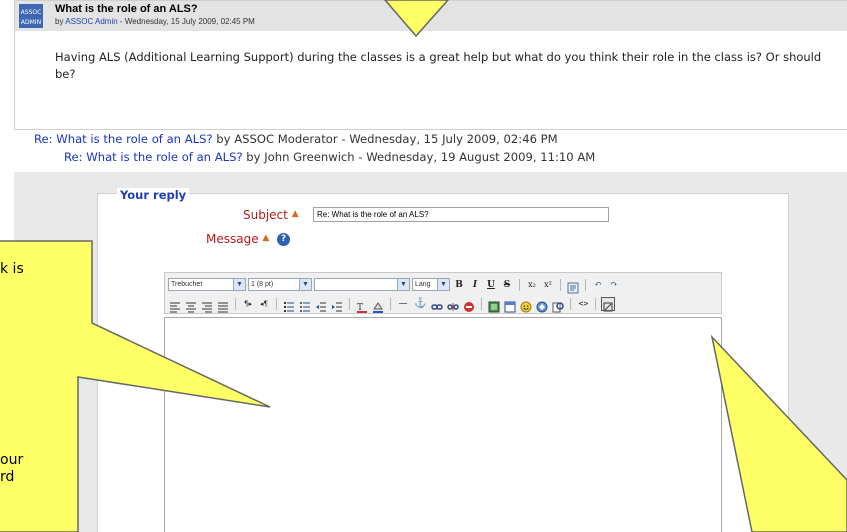  What do you see at coordinates (778, 433) in the screenshot?
I see `callout-right` at bounding box center [778, 433].